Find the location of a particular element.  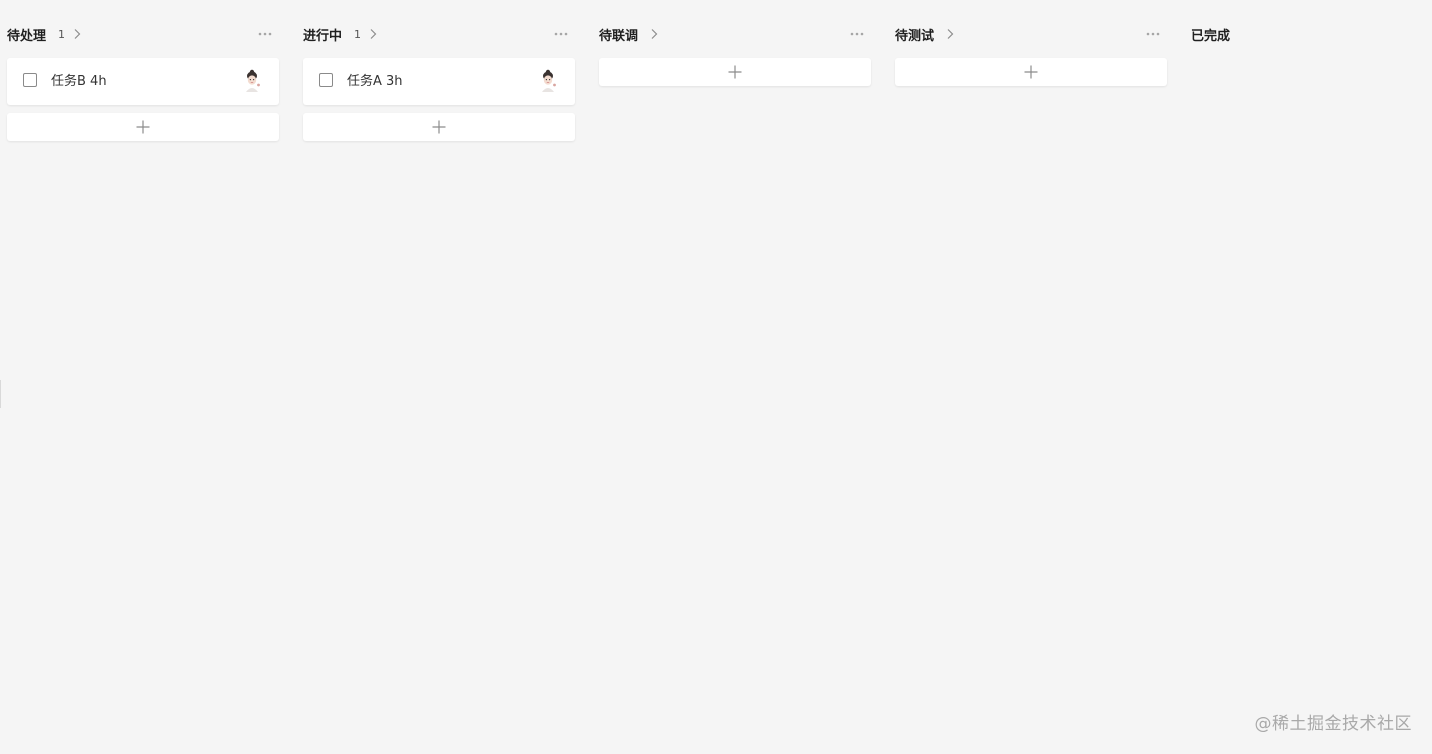

column-integration: 待联调 is located at coordinates (735, 52).